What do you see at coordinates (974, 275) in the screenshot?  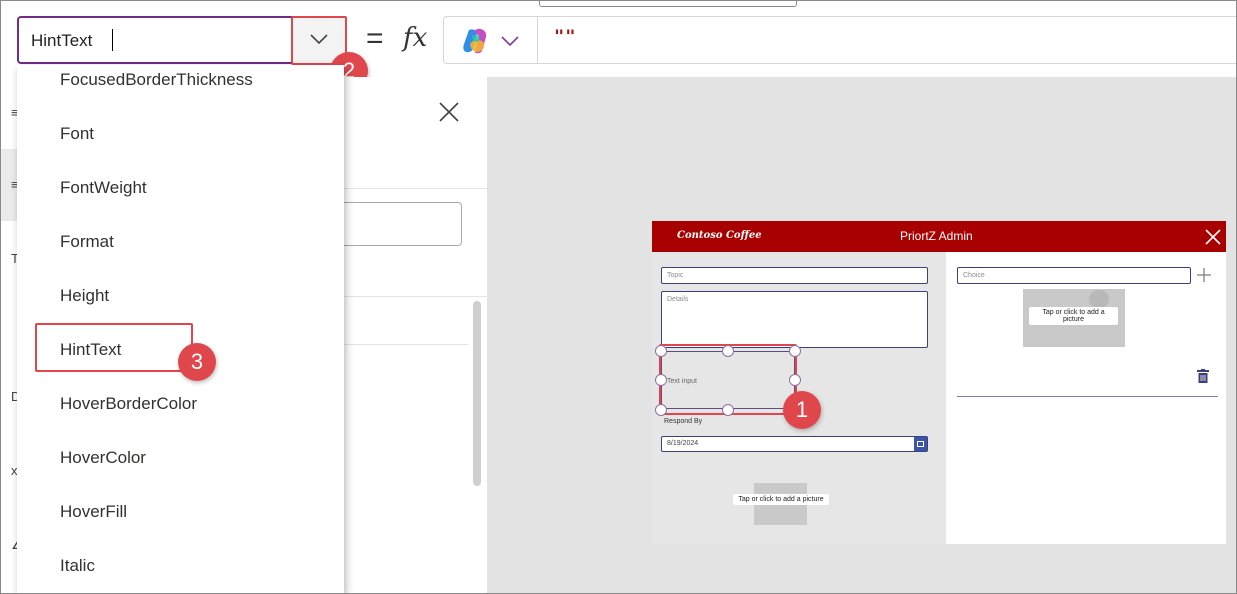 I see `choice-placeholder: Choice` at bounding box center [974, 275].